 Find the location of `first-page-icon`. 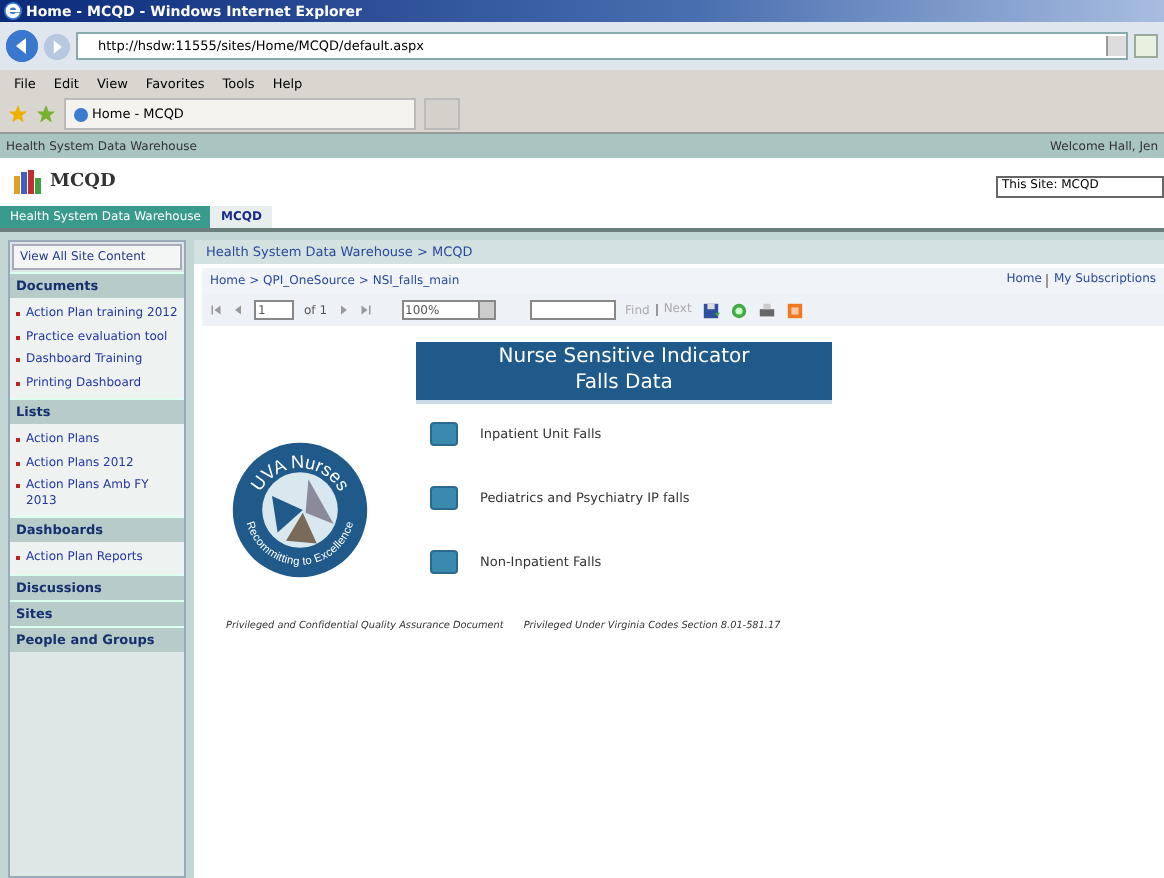

first-page-icon is located at coordinates (216, 310).